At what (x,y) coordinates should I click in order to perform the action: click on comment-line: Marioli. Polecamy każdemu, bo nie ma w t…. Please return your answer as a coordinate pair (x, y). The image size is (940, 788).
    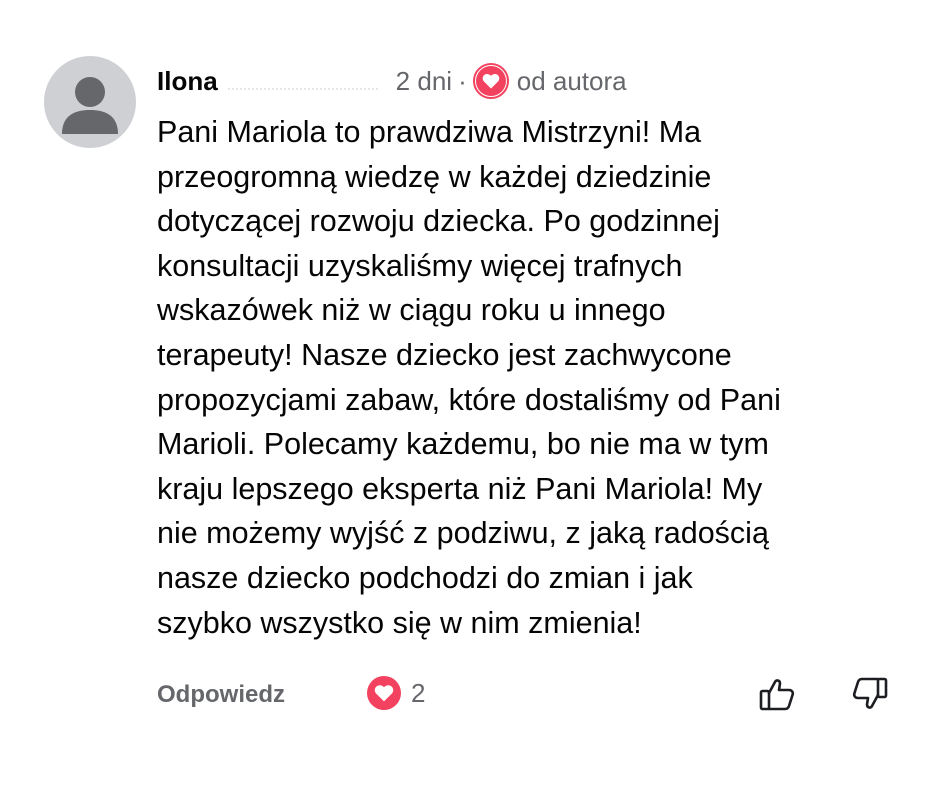
    Looking at the image, I should click on (463, 444).